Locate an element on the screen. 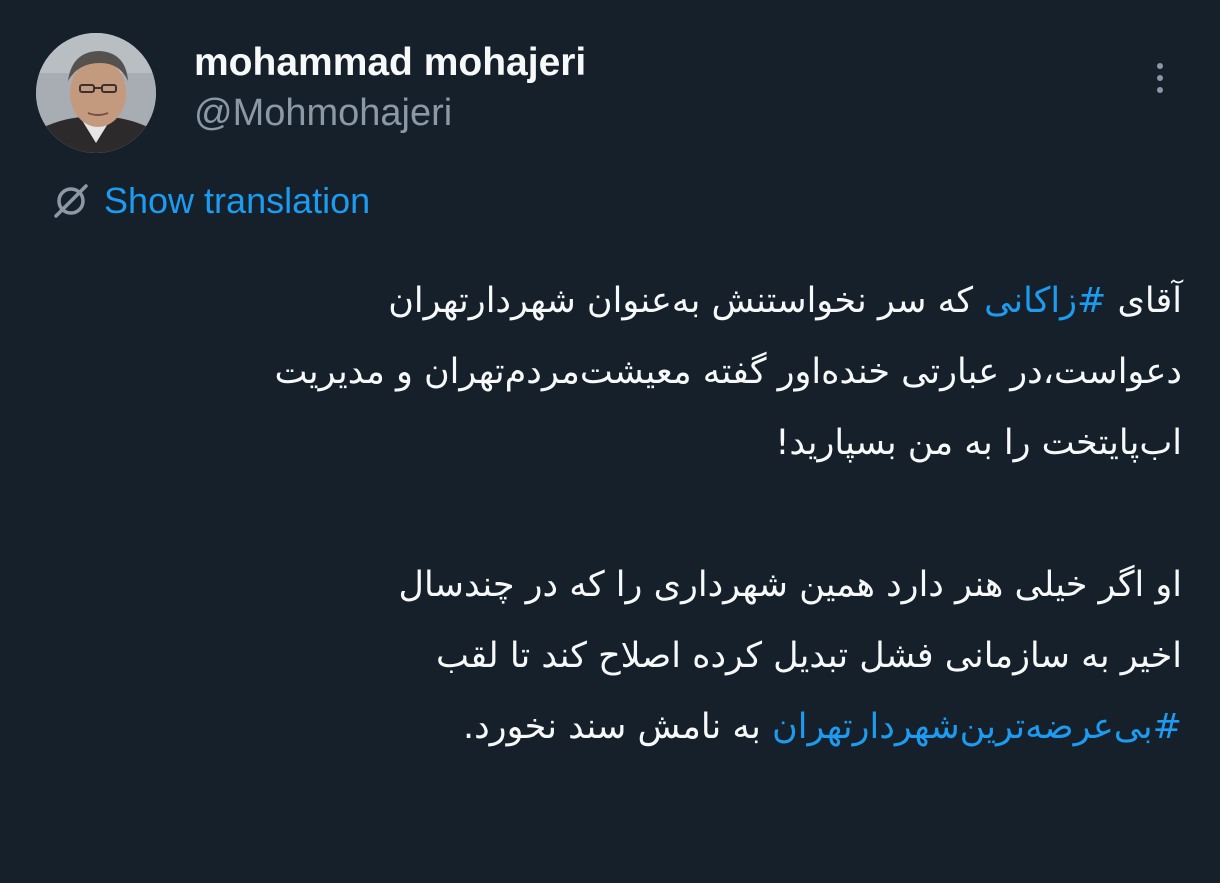  avatar is located at coordinates (96, 93).